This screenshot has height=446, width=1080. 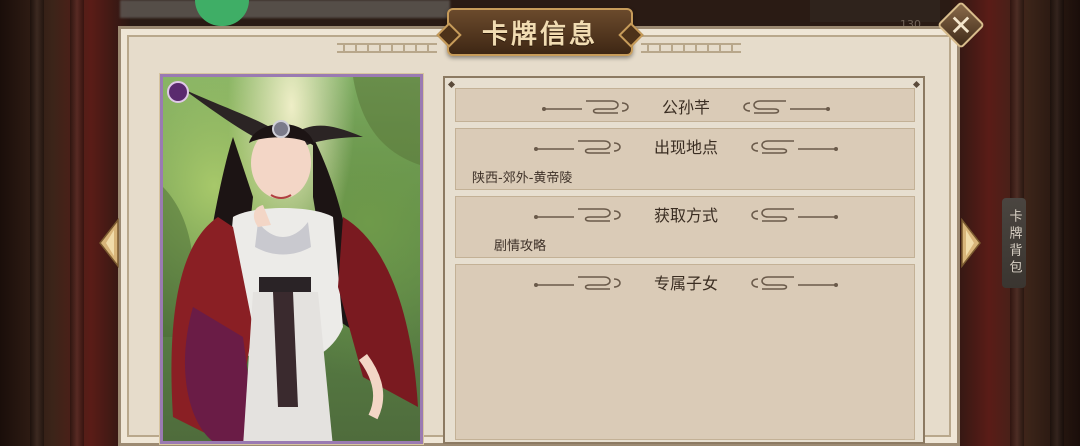 What do you see at coordinates (285, 9) in the screenshot?
I see `top-status-bar` at bounding box center [285, 9].